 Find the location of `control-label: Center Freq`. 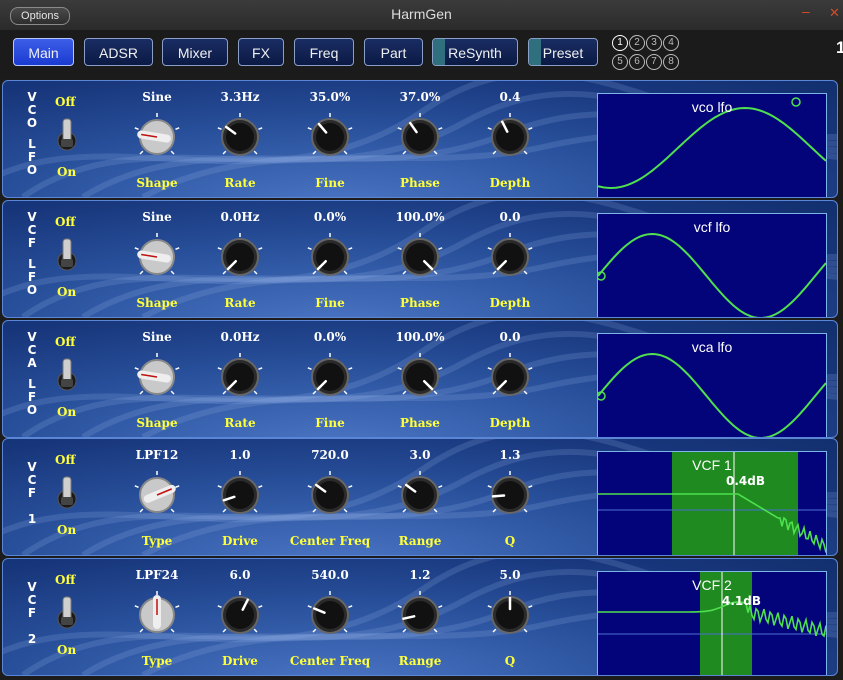

control-label: Center Freq is located at coordinates (330, 541).